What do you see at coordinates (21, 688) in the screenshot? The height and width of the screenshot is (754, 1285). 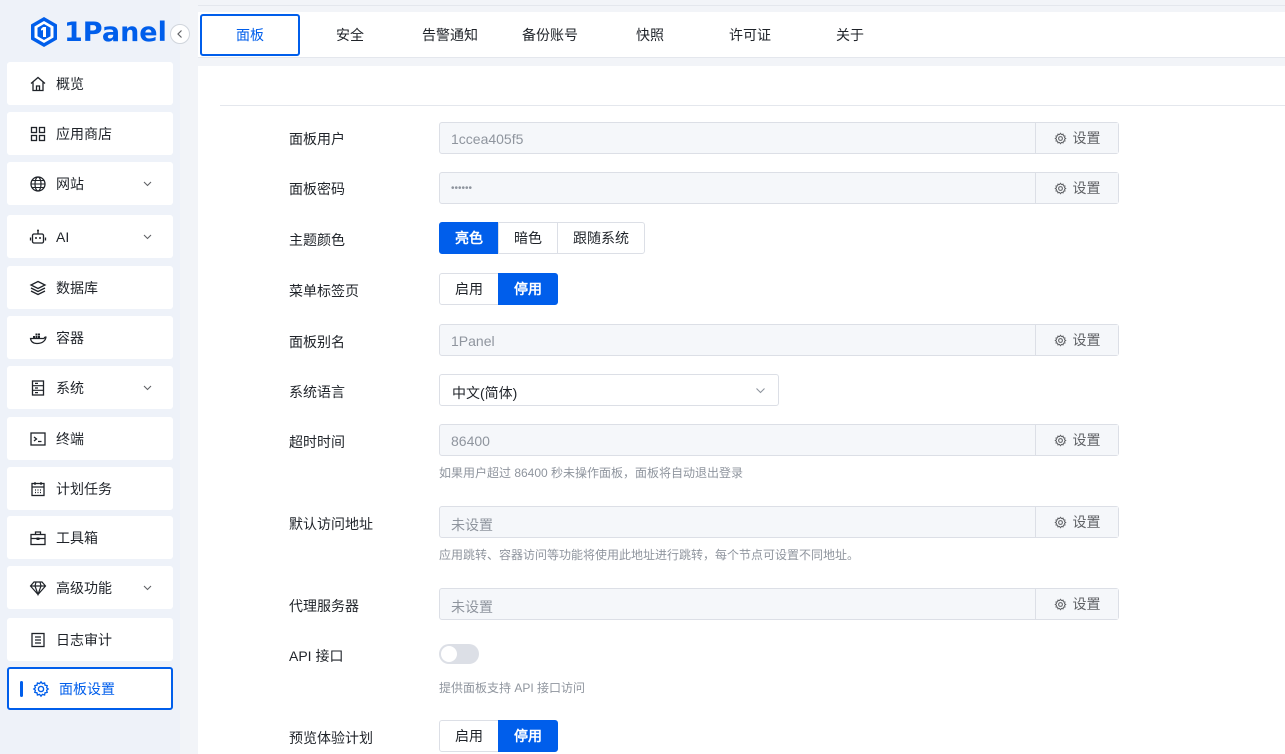 I see `active-indicator` at bounding box center [21, 688].